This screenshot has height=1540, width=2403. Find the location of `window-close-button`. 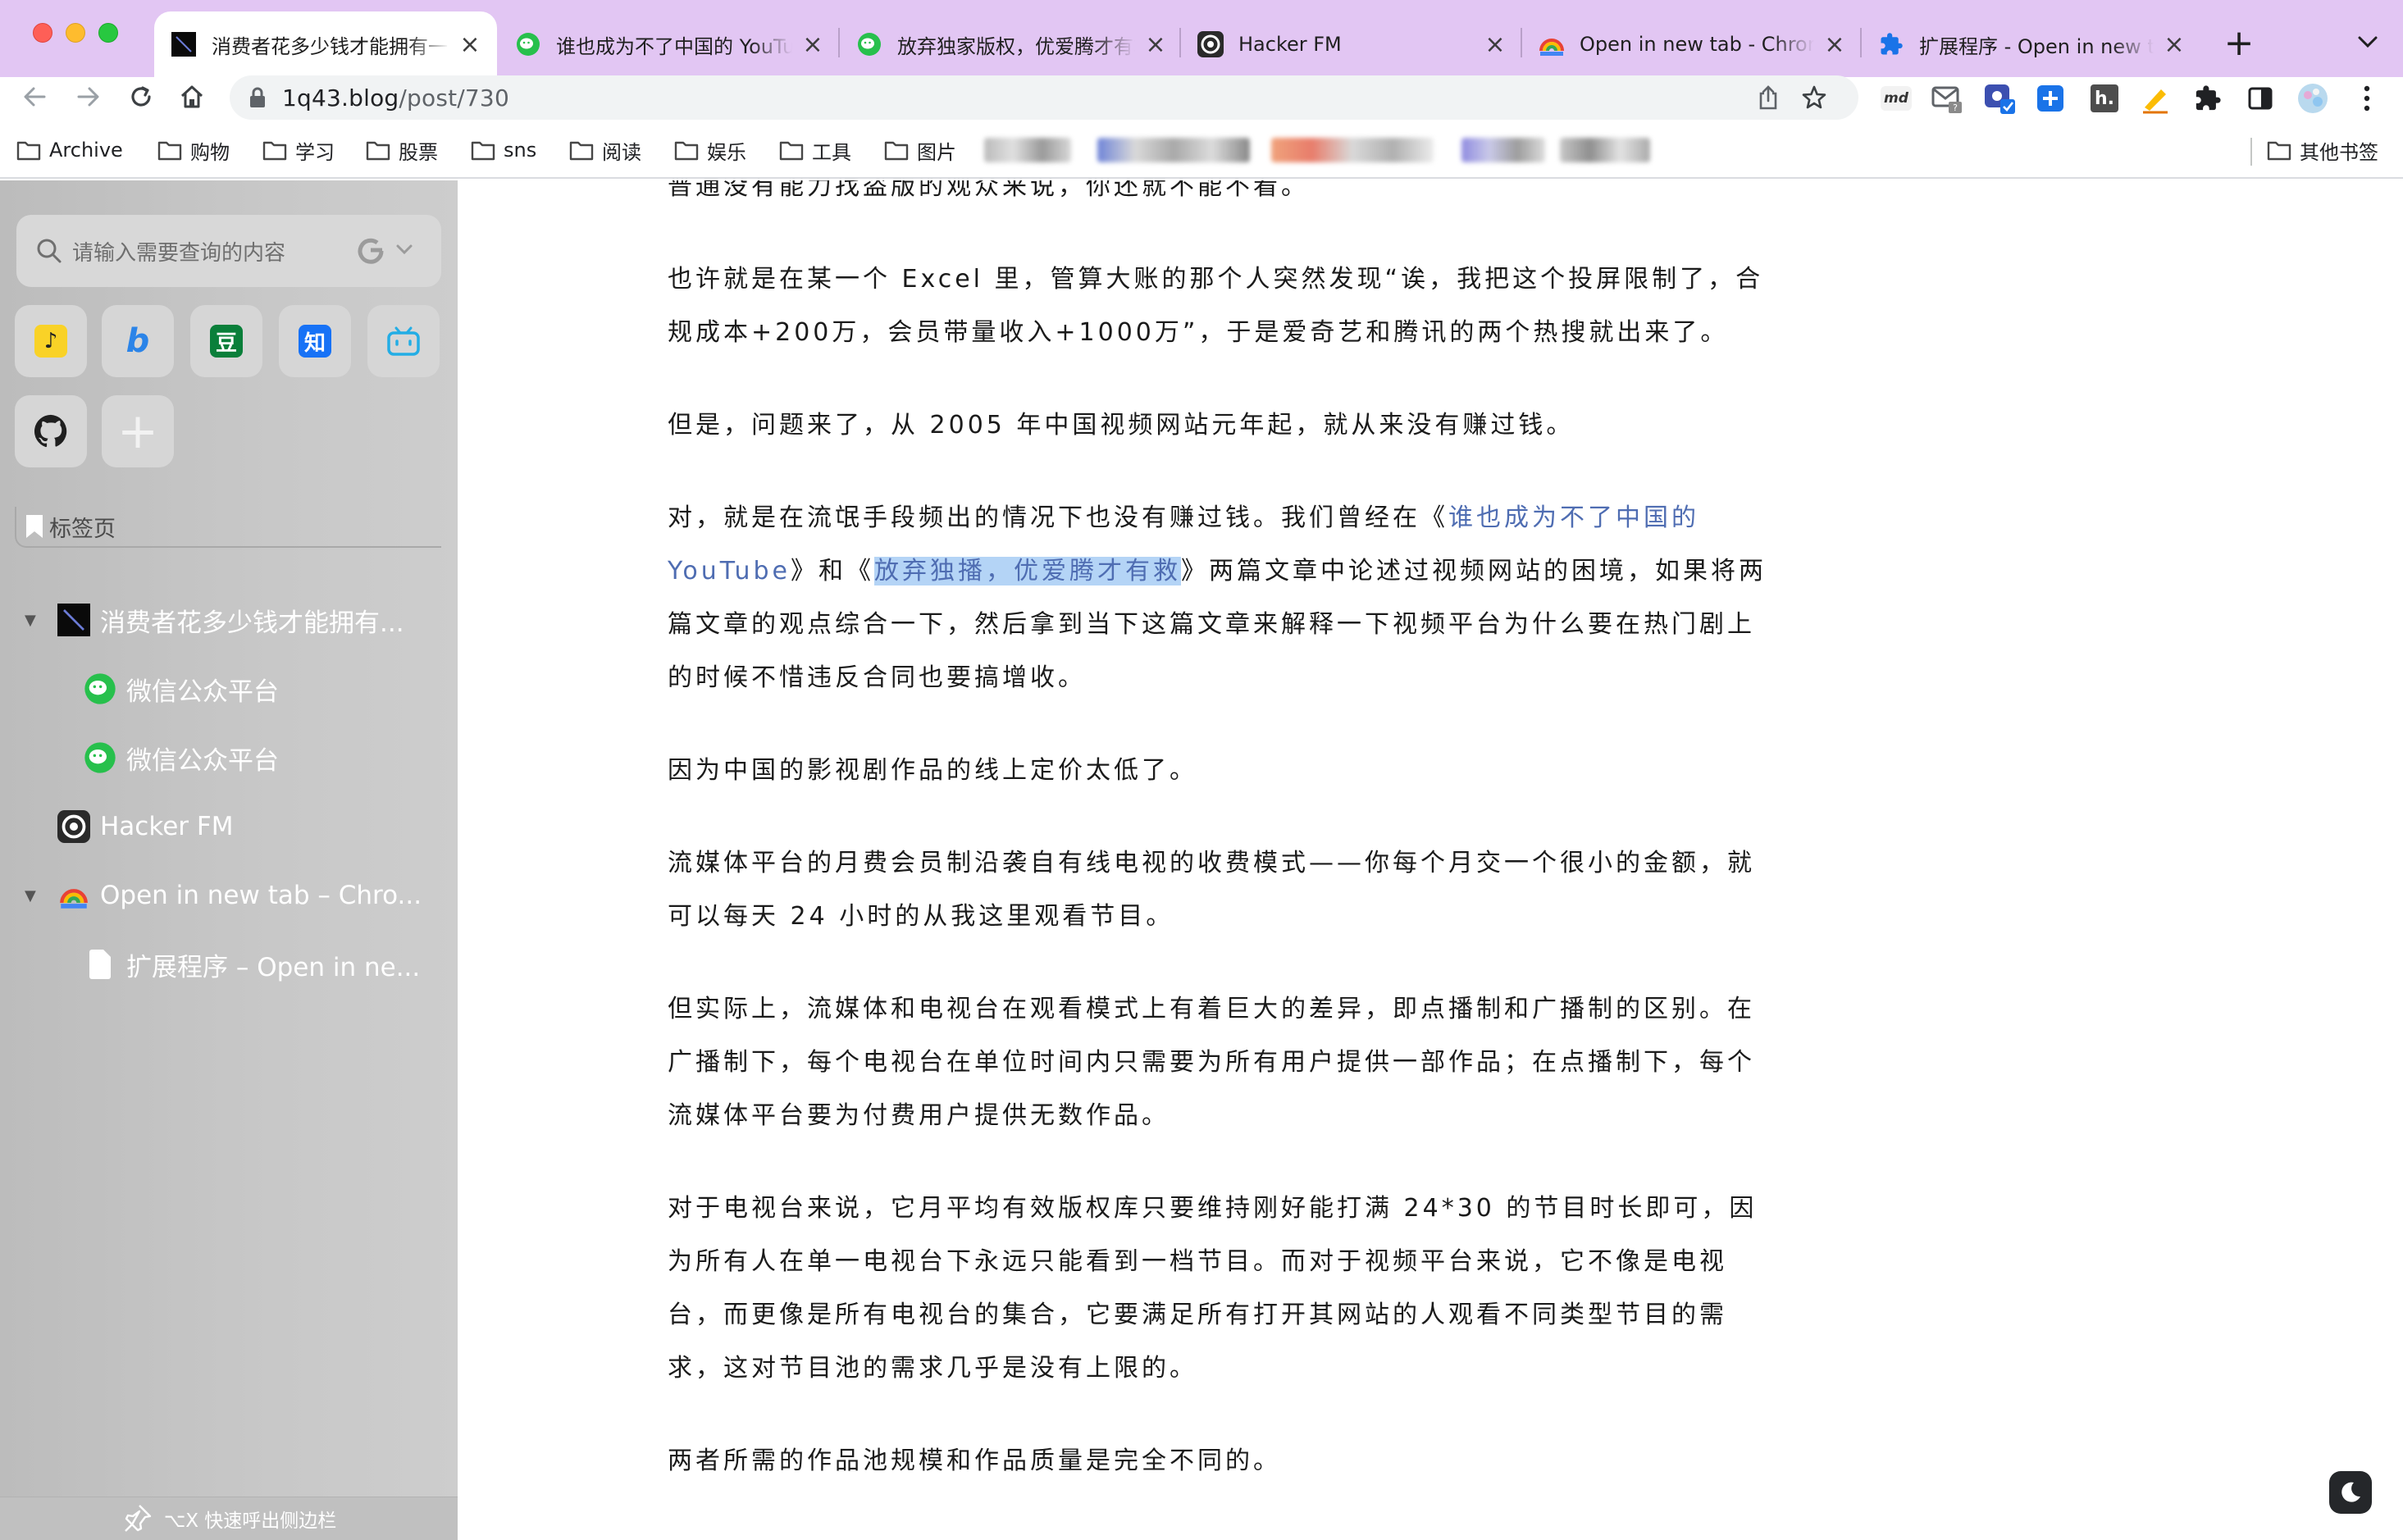

window-close-button is located at coordinates (42, 33).